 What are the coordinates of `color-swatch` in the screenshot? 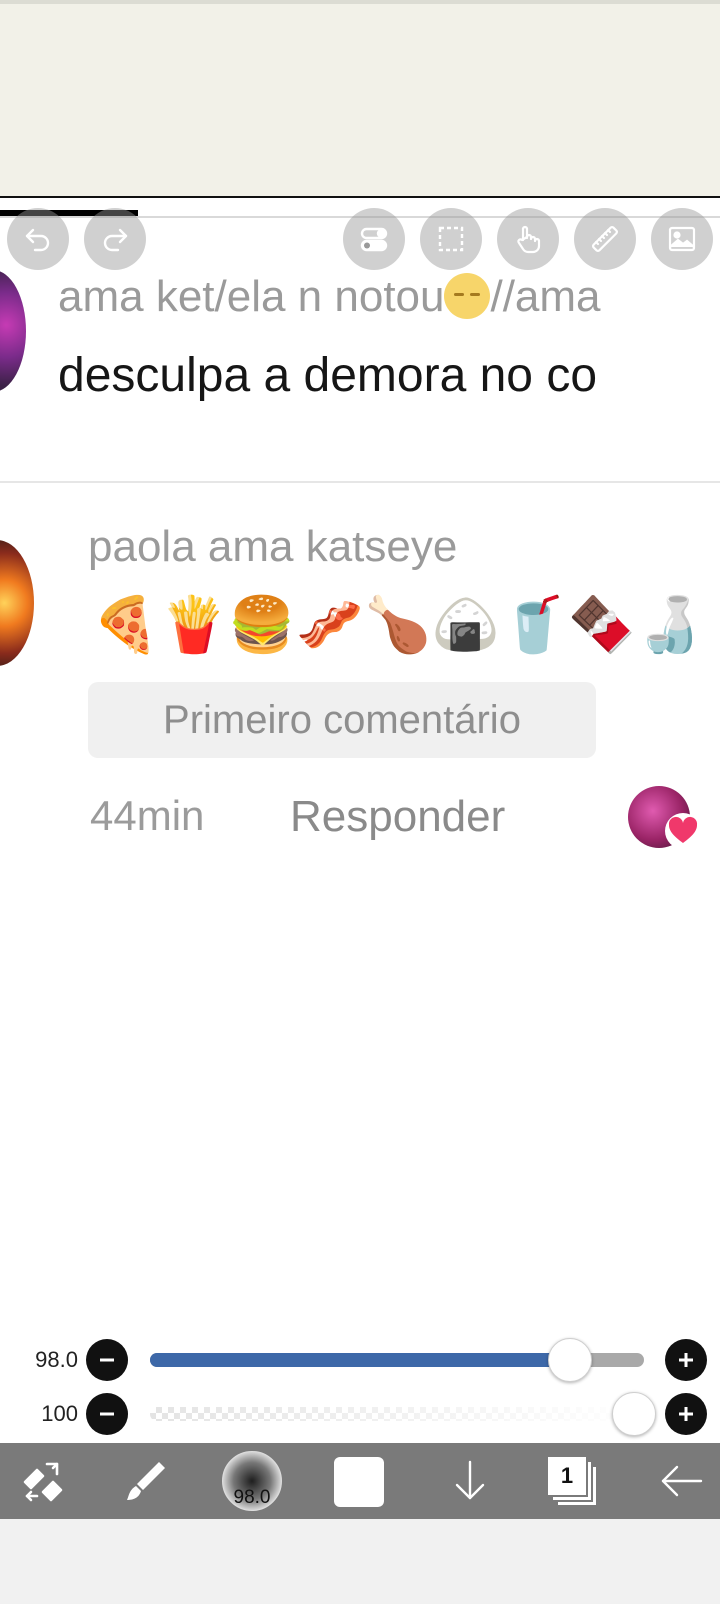 It's located at (359, 1482).